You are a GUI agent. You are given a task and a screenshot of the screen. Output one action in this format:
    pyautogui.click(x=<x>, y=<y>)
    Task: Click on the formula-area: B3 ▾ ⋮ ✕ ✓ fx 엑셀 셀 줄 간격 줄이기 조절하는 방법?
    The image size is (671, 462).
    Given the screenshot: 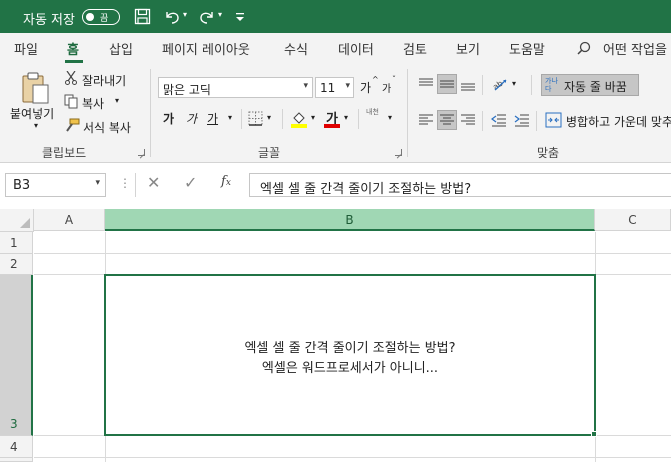 What is the action you would take?
    pyautogui.click(x=335, y=186)
    